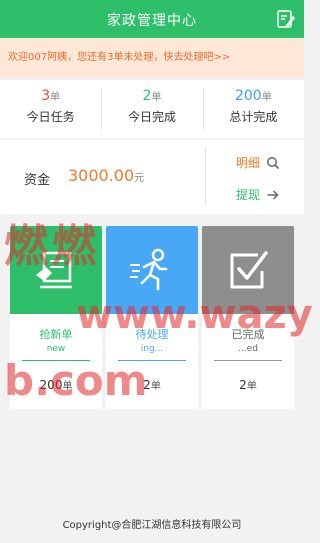 The height and width of the screenshot is (543, 320). Describe the element at coordinates (152, 177) in the screenshot. I see `funds-panel: 资金 3000.00元 明细 提现` at that location.